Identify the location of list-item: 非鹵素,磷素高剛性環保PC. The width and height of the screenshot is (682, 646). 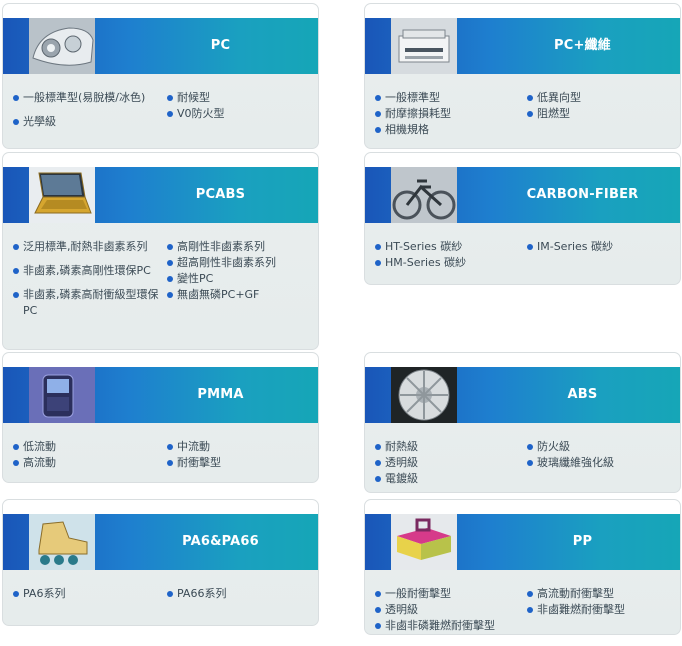
(88, 271).